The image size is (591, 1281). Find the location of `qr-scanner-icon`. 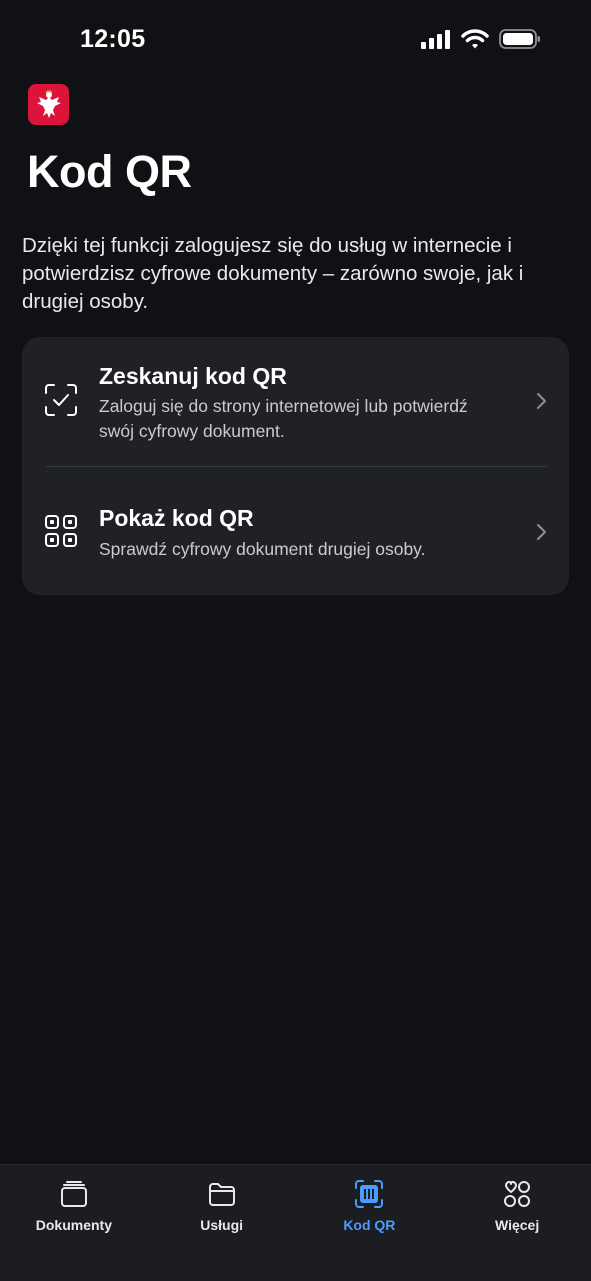

qr-scanner-icon is located at coordinates (369, 1194).